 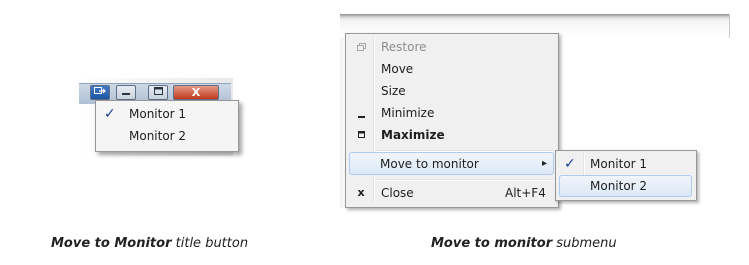 What do you see at coordinates (525, 193) in the screenshot?
I see `menu-item-shortcut: Alt+F4` at bounding box center [525, 193].